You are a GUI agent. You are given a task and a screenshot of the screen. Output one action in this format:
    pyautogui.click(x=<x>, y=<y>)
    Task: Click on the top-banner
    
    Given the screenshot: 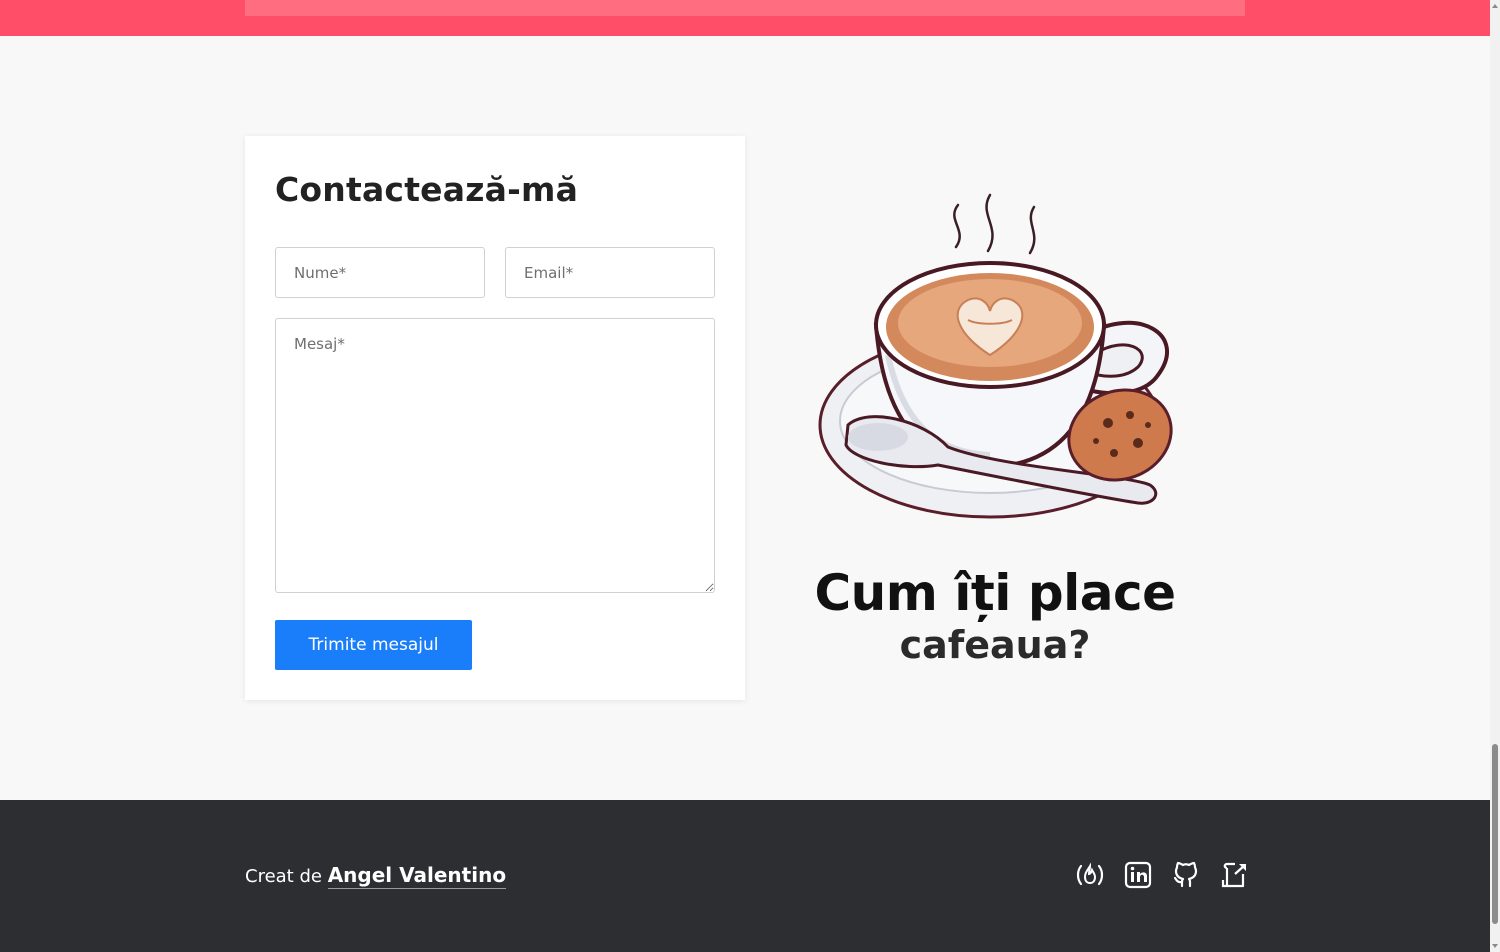 What is the action you would take?
    pyautogui.click(x=745, y=18)
    